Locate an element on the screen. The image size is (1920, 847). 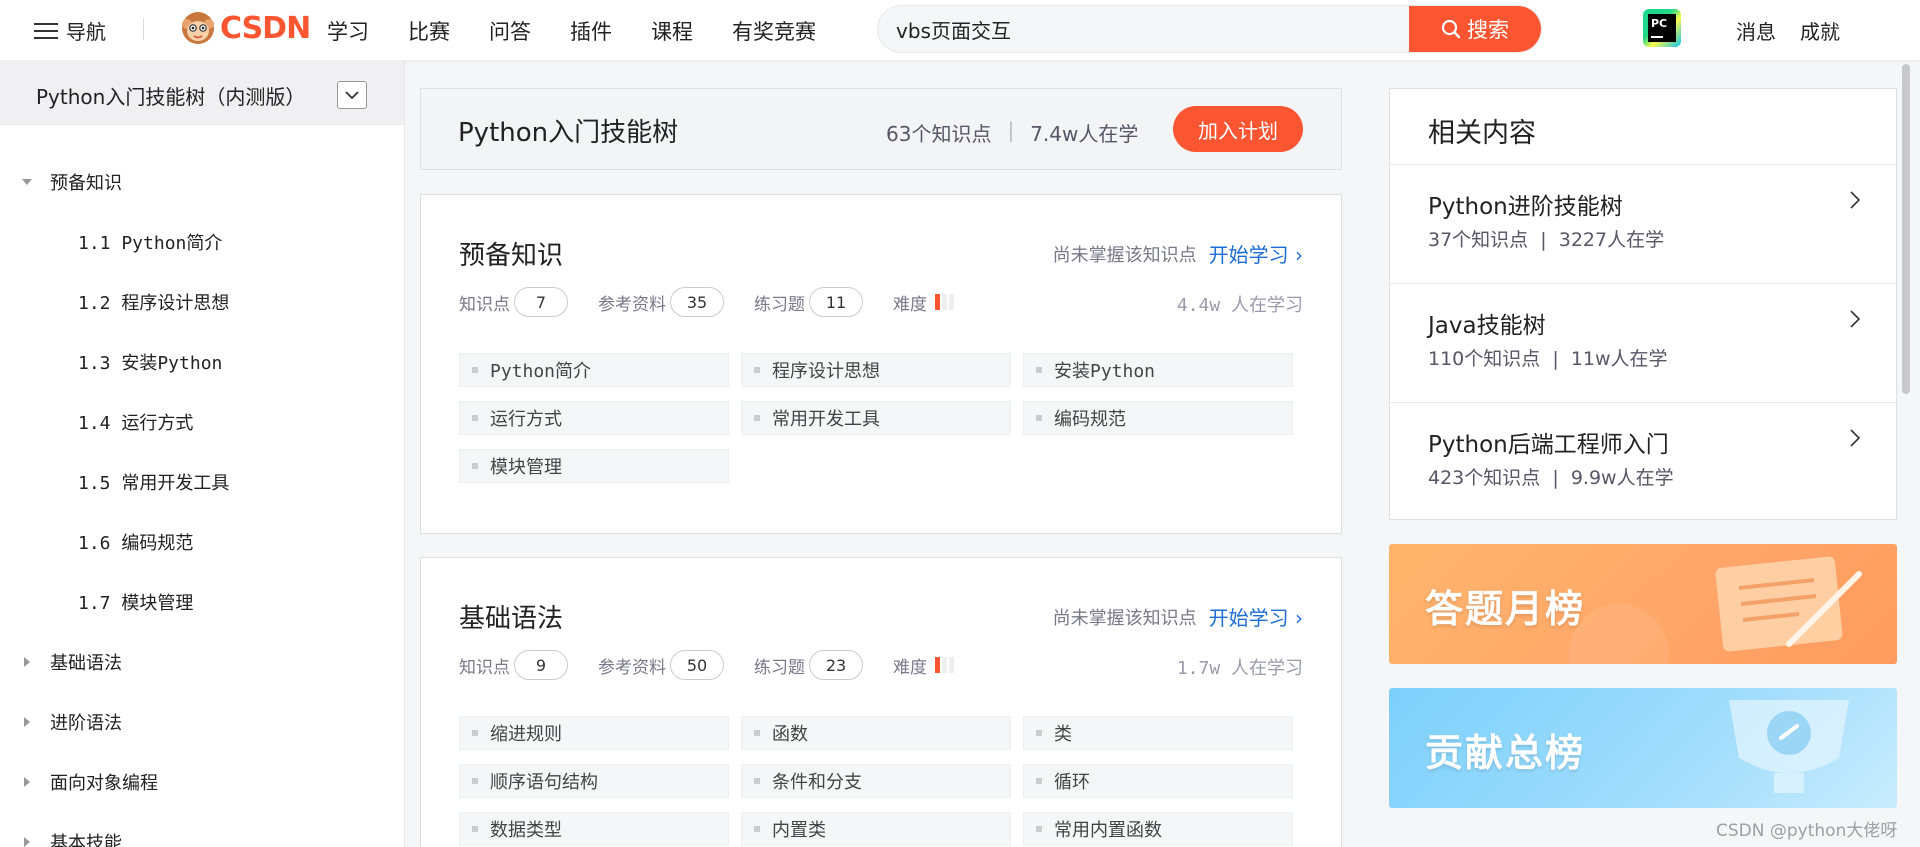
topic-chip: 函数 is located at coordinates (876, 733).